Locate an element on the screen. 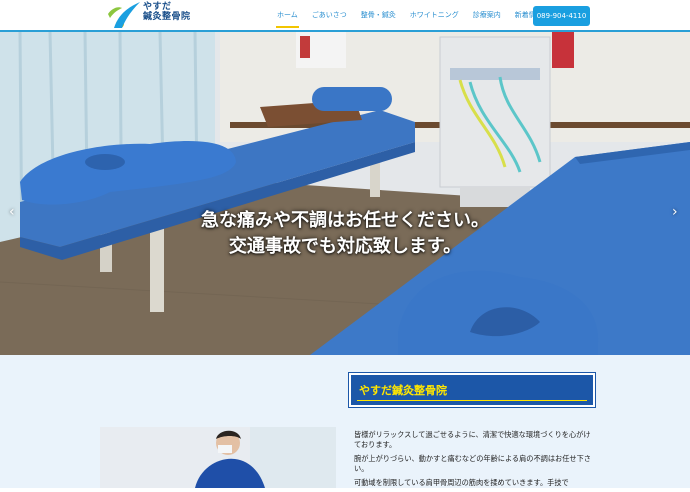 This screenshot has width=690, height=492. main-nav: ホーム ごあいさつ 整骨・鍼灸 ホワイトニング 診療案内 新着情報 is located at coordinates (416, 15).